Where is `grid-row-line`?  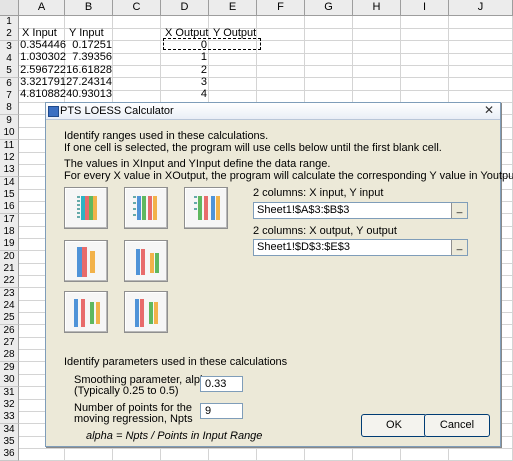 grid-row-line is located at coordinates (266, 448).